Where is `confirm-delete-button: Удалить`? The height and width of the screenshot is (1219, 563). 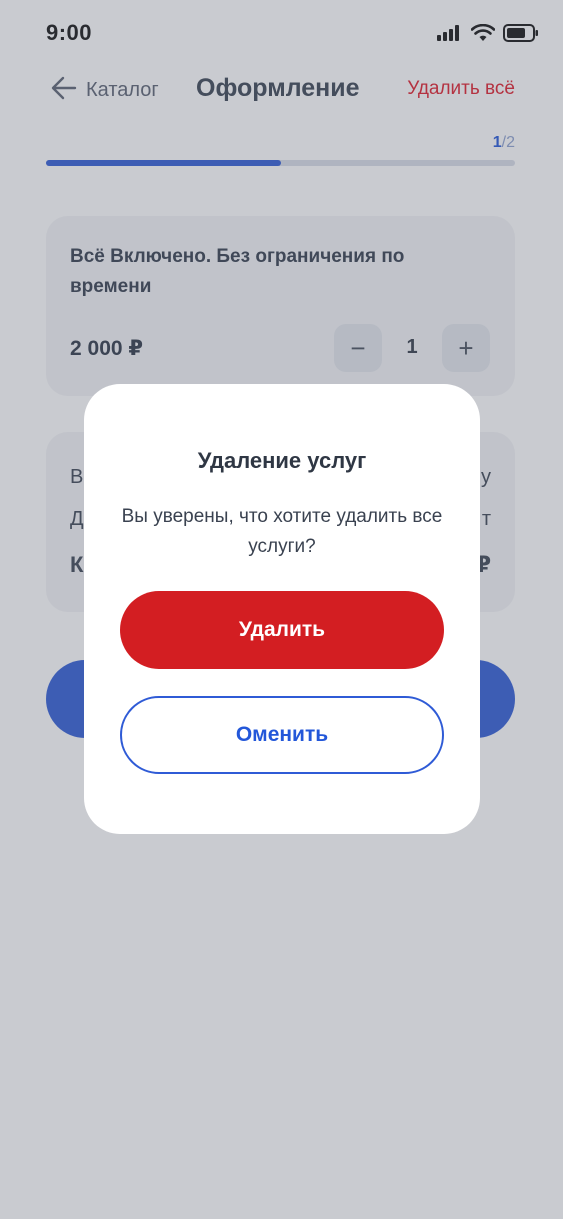
confirm-delete-button: Удалить is located at coordinates (282, 630).